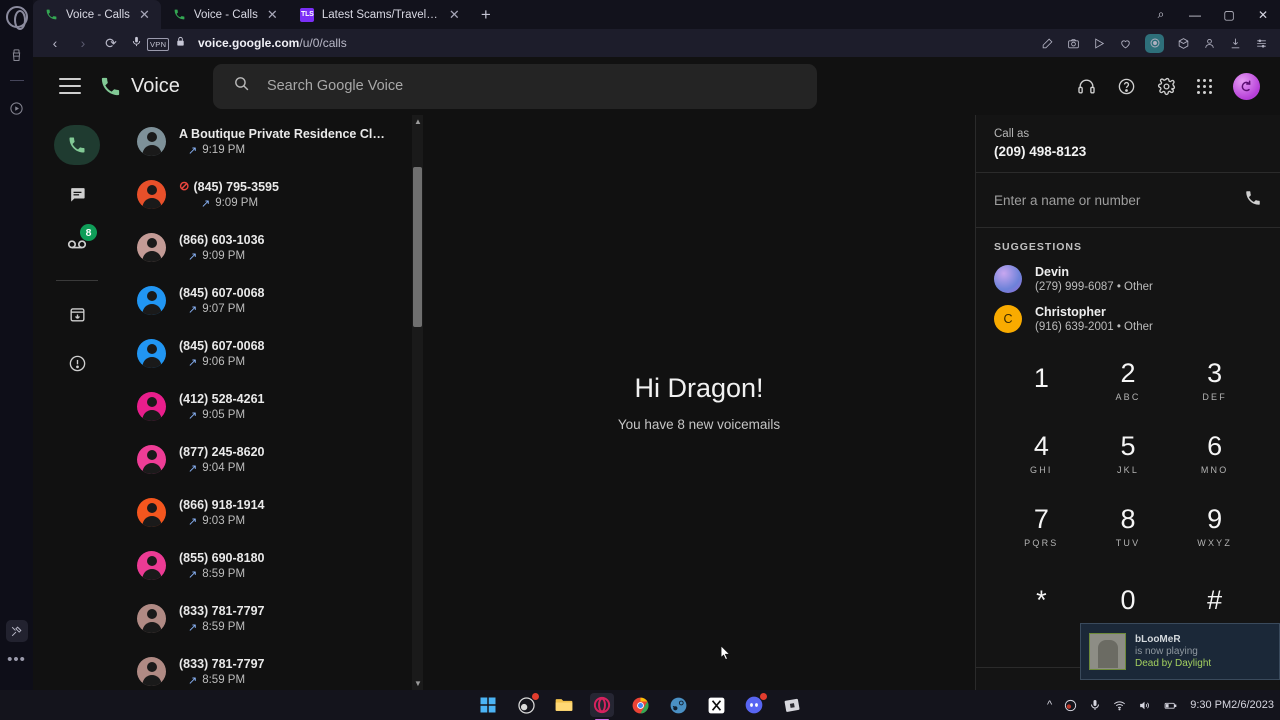 The height and width of the screenshot is (720, 1280). I want to click on steam-notification: bLooMeR is now playing Dead by Daylight, so click(1180, 651).